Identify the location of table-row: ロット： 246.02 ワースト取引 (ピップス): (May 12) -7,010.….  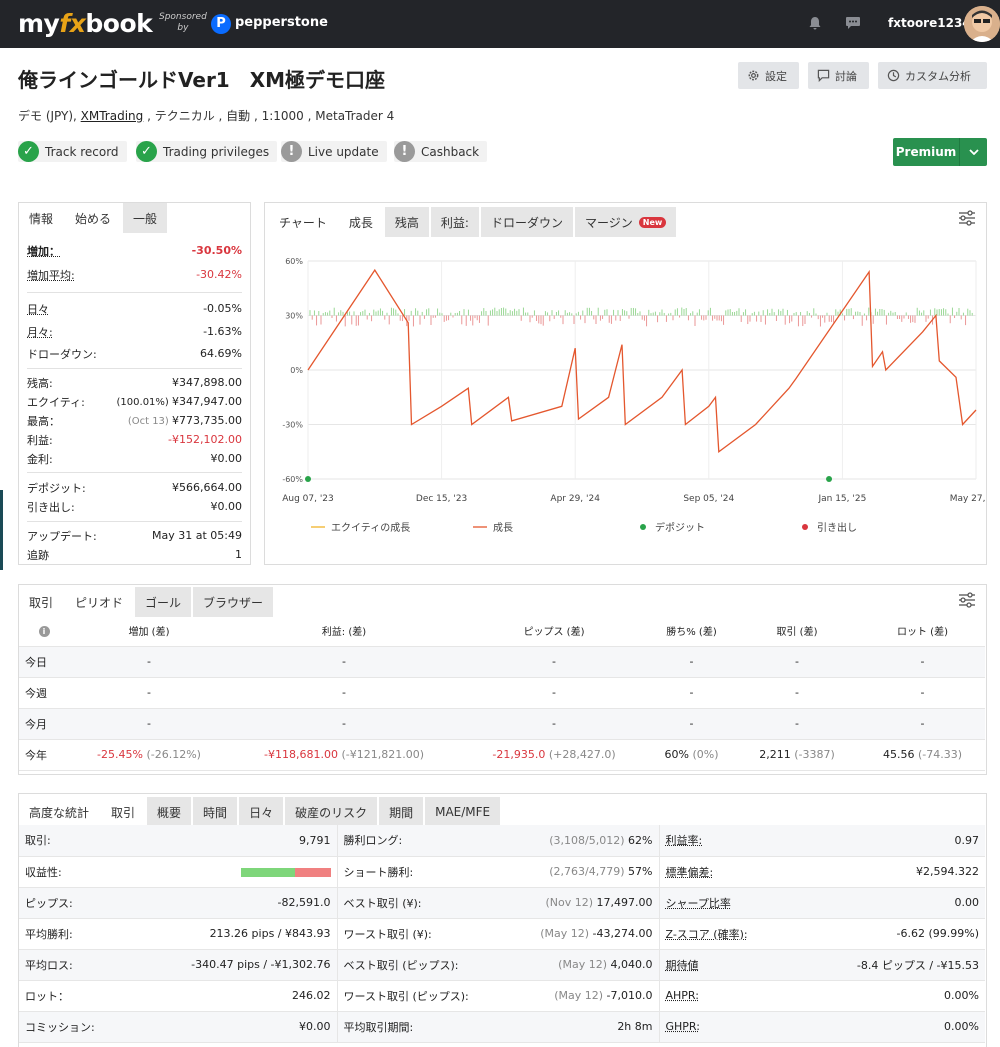
(502, 996).